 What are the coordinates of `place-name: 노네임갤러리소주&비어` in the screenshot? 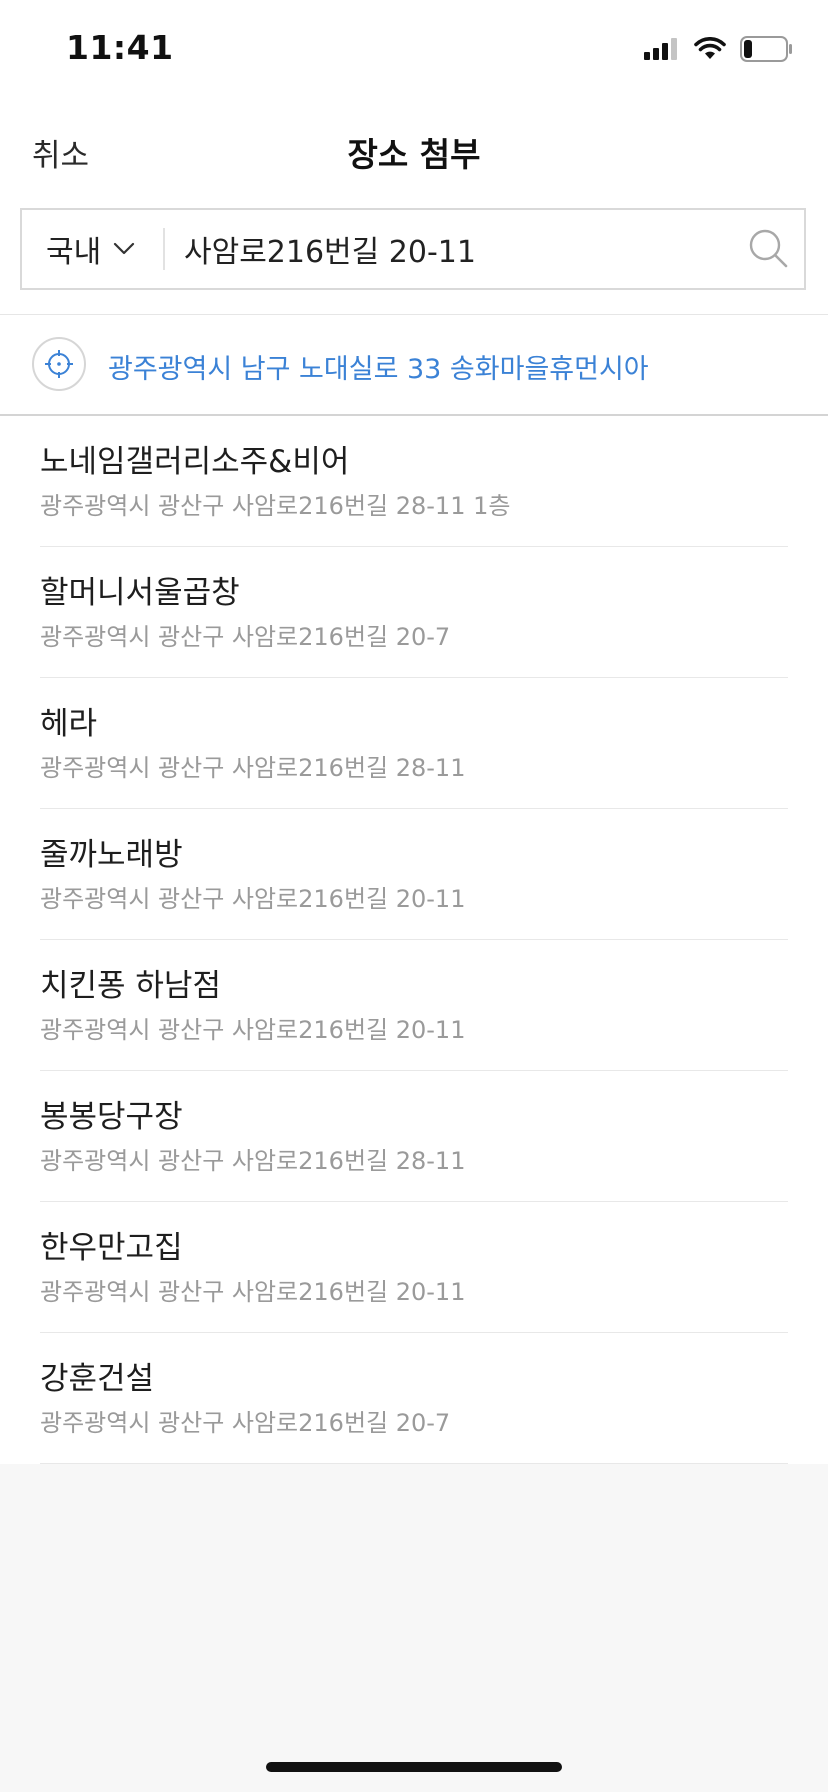 It's located at (195, 462).